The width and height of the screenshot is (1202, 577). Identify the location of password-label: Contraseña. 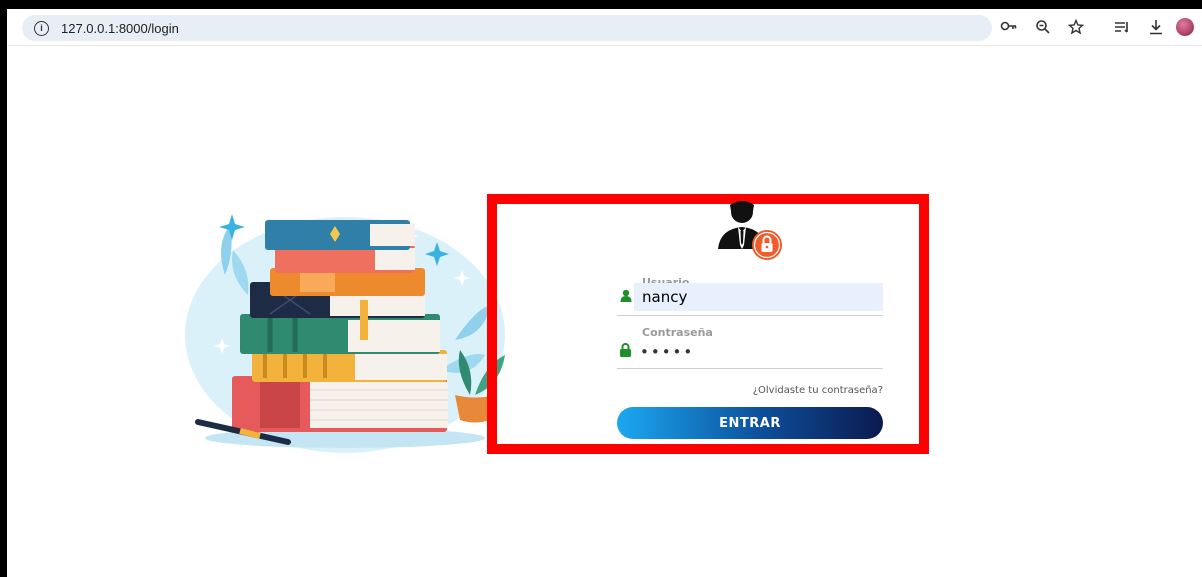
(677, 332).